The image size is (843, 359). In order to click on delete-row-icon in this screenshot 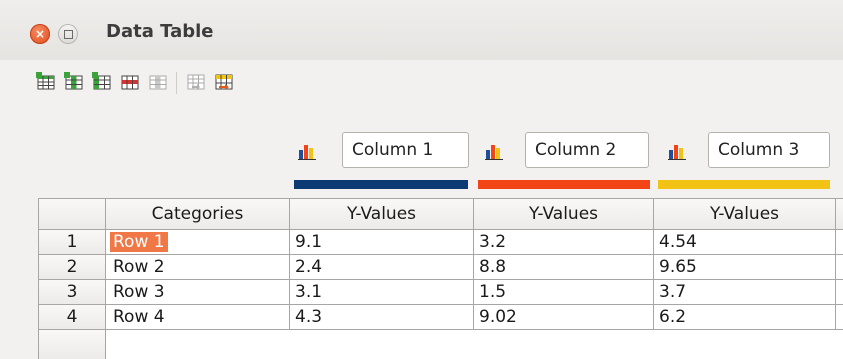, I will do `click(130, 82)`.